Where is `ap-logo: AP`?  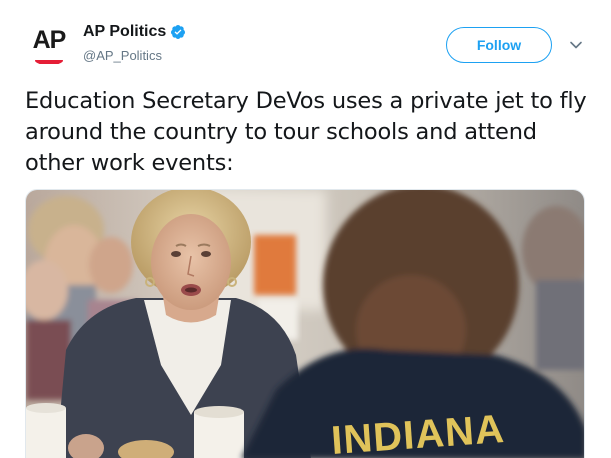 ap-logo: AP is located at coordinates (49, 40).